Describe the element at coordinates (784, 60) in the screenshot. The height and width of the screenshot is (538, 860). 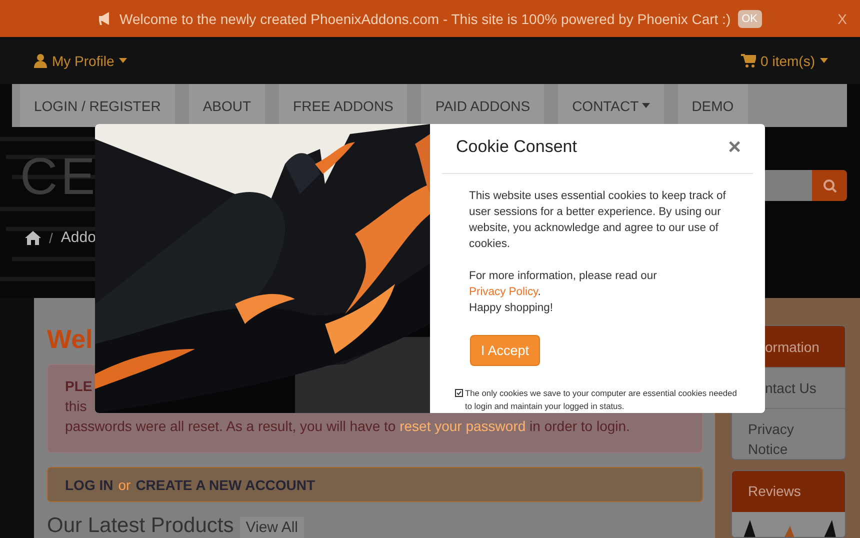
I see `cart-menu: 0 item(s)` at that location.